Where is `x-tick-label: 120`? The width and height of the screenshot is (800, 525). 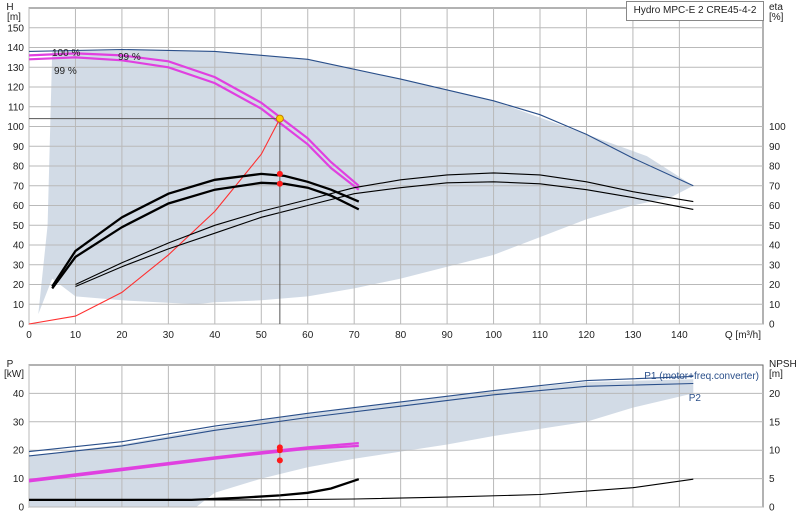 x-tick-label: 120 is located at coordinates (586, 335).